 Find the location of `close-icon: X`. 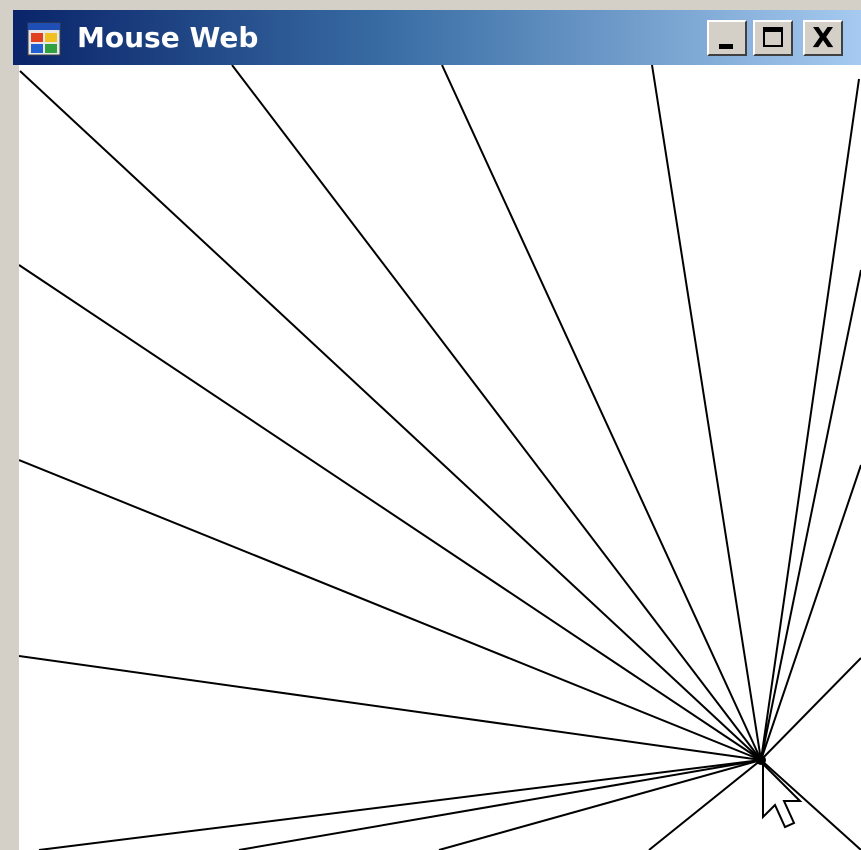

close-icon: X is located at coordinates (823, 37).